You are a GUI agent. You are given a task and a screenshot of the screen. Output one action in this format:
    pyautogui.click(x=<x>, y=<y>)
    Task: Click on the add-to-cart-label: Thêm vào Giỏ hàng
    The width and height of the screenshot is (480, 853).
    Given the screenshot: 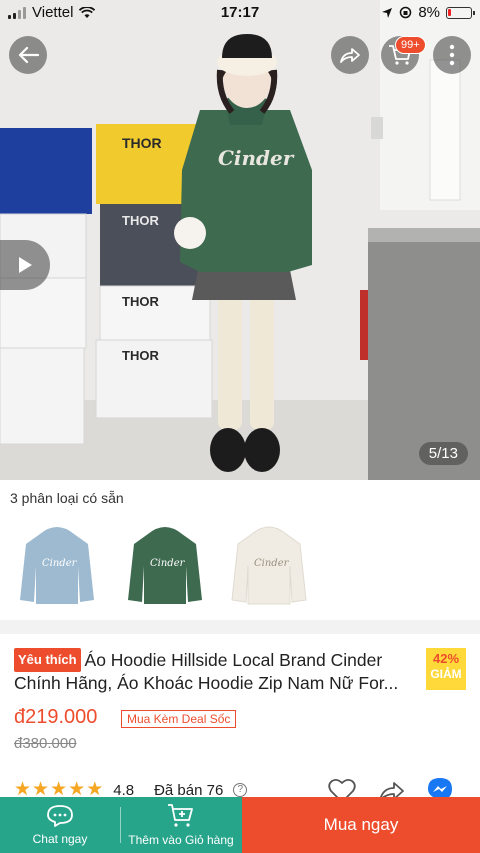 What is the action you would take?
    pyautogui.click(x=181, y=840)
    